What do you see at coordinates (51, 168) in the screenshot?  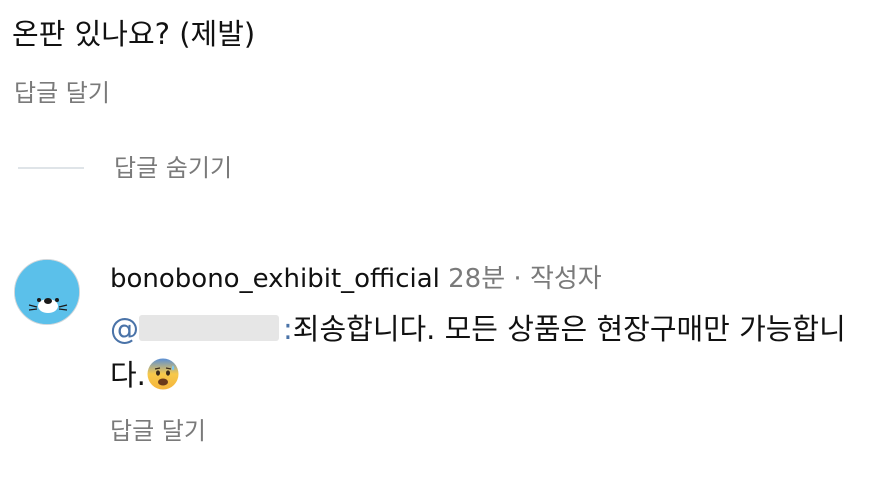 I see `divider-line` at bounding box center [51, 168].